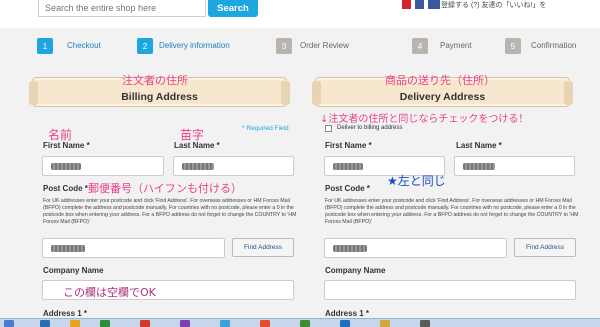 This screenshot has height=327, width=600. What do you see at coordinates (406, 4) in the screenshot?
I see `social-share-icon` at bounding box center [406, 4].